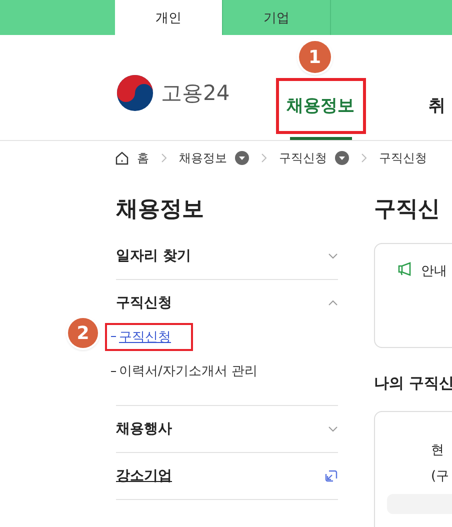  I want to click on audience-tab: 개인, so click(169, 17).